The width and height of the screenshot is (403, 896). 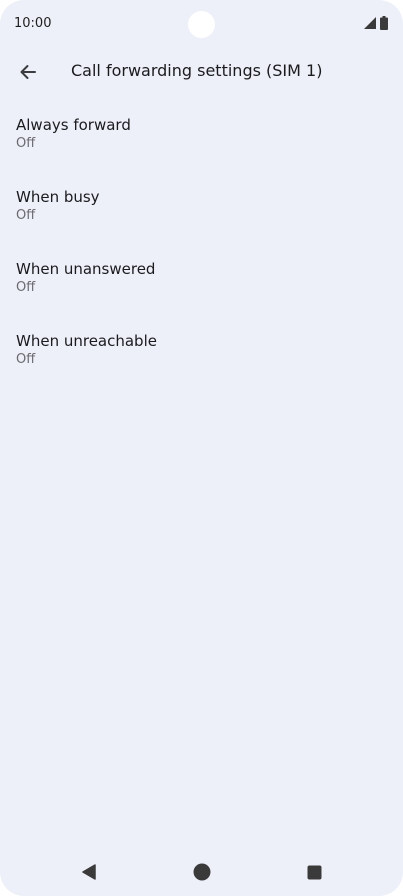 I want to click on nav-recents-button, so click(x=314, y=872).